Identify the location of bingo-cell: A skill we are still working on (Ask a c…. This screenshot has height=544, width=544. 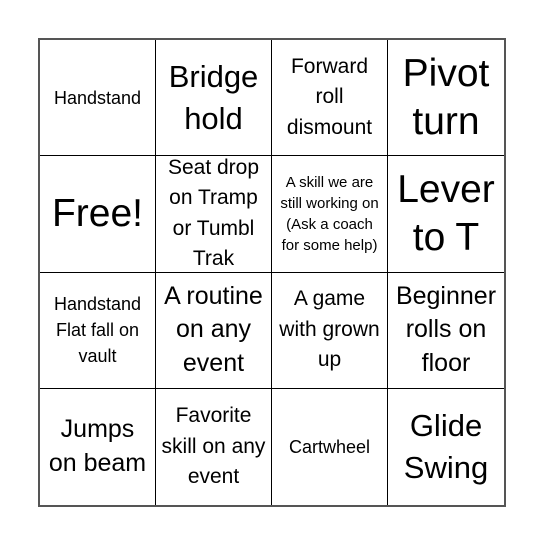
(330, 214).